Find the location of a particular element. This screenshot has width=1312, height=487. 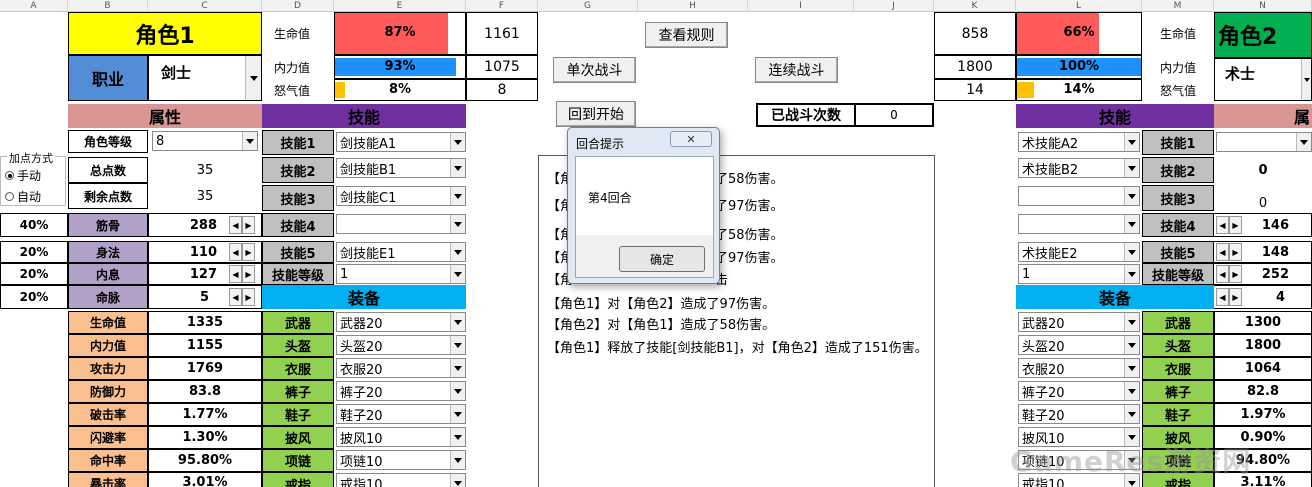

view-rules-button: 查看规则 is located at coordinates (686, 35).